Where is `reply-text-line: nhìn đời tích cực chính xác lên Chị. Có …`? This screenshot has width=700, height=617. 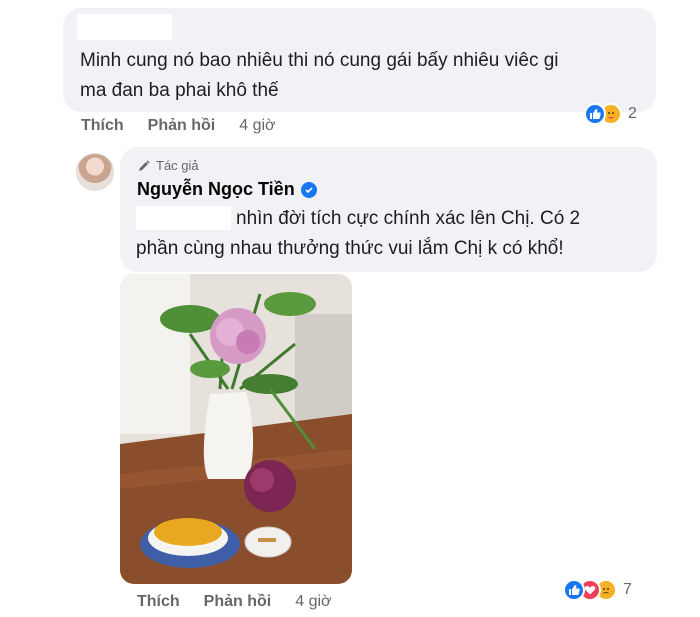
reply-text-line: nhìn đời tích cực chính xác lên Chị. Có … is located at coordinates (408, 218).